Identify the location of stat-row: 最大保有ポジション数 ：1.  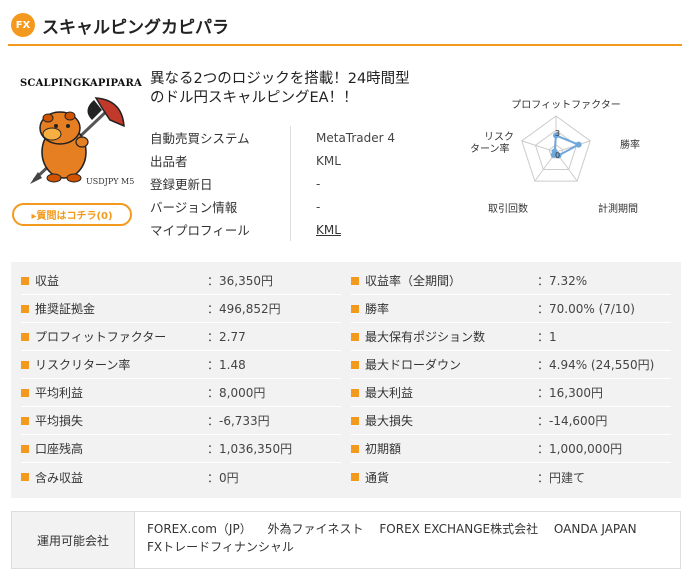
(511, 337).